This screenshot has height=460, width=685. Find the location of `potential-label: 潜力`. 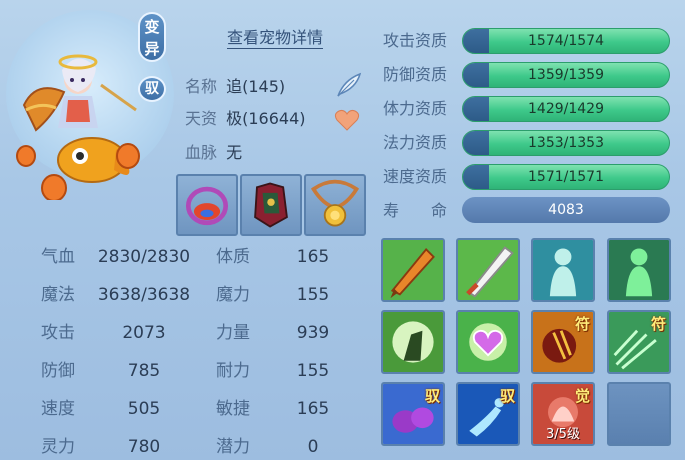

potential-label: 潜力 is located at coordinates (233, 447).